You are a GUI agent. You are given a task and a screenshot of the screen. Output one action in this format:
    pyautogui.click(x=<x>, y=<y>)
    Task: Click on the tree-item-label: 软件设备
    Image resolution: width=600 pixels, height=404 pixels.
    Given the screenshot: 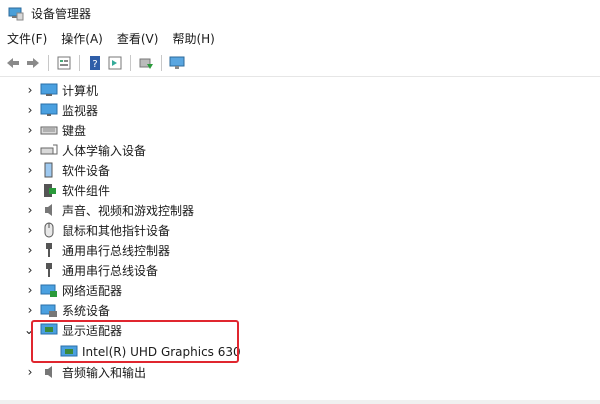 What is the action you would take?
    pyautogui.click(x=86, y=170)
    